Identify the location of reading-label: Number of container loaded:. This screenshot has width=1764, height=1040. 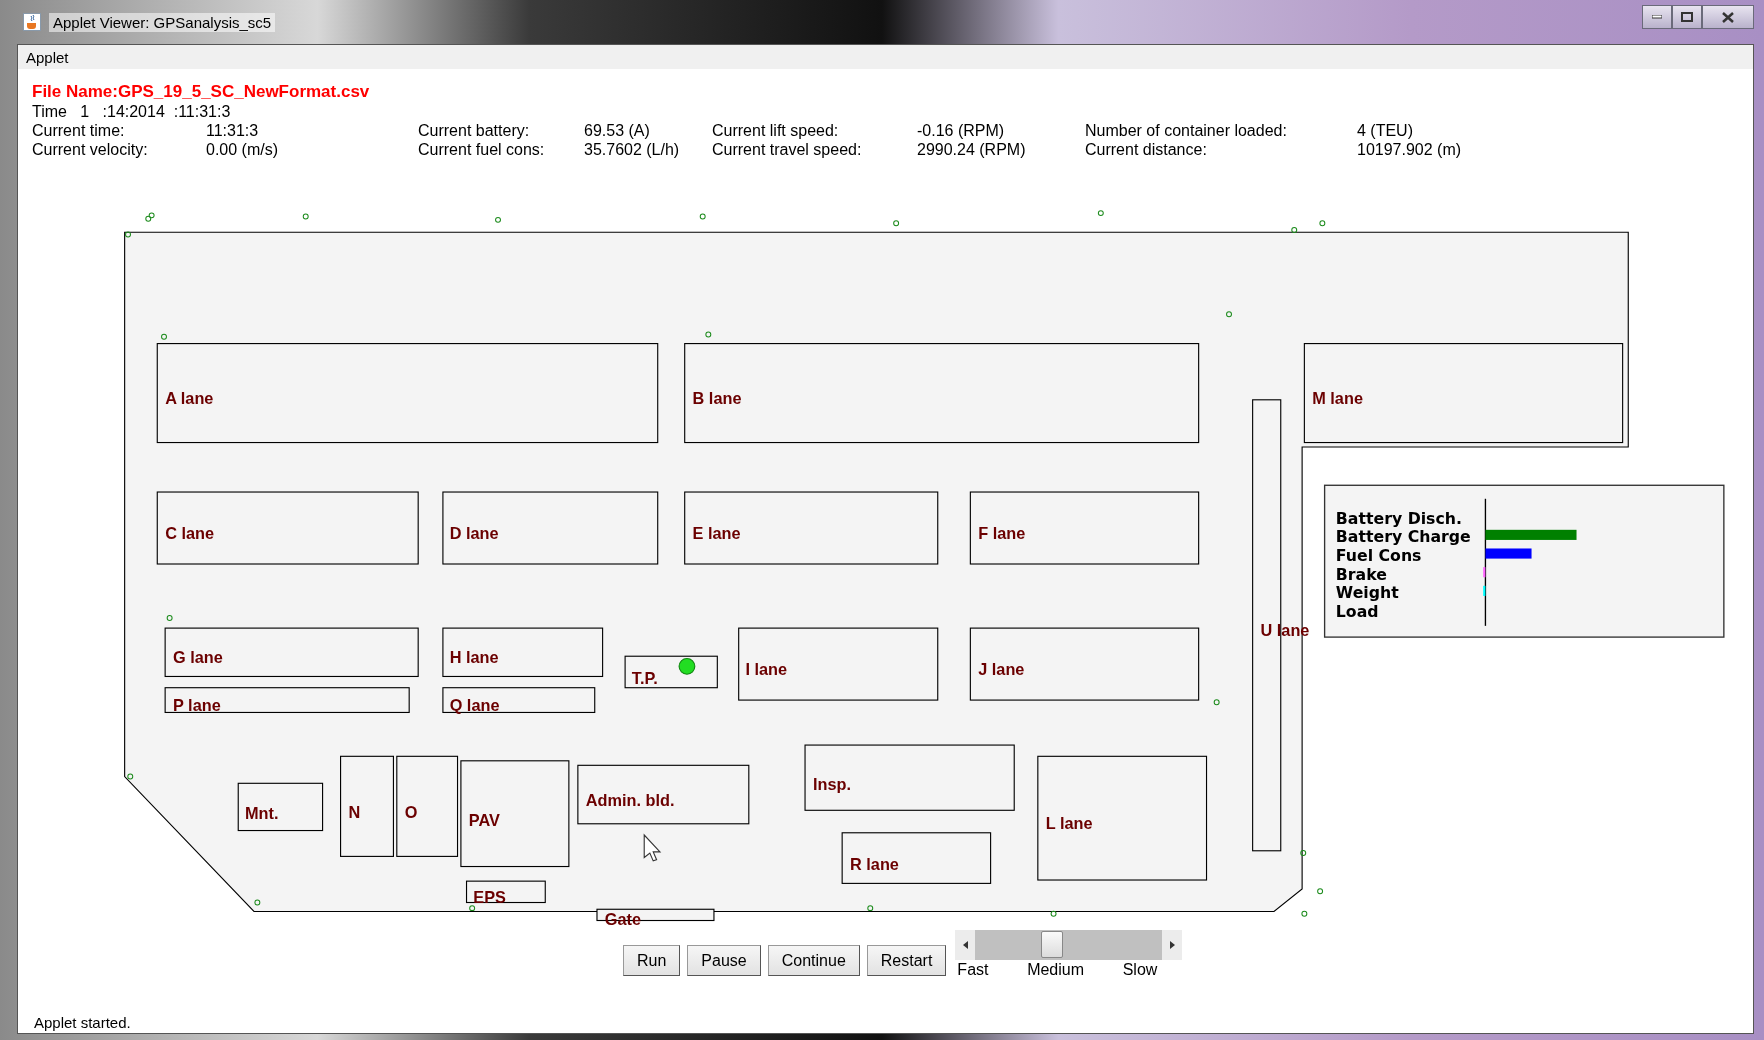
(1186, 130).